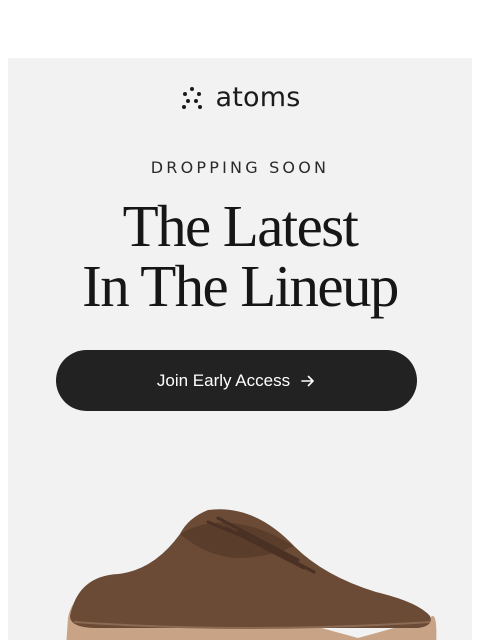 The width and height of the screenshot is (480, 640). What do you see at coordinates (240, 286) in the screenshot?
I see `headline-line-2: In The Lineup` at bounding box center [240, 286].